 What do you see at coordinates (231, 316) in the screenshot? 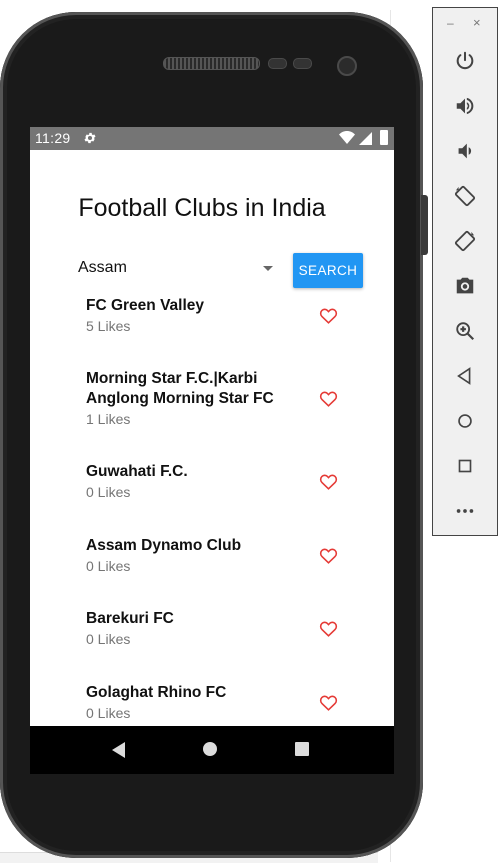
I see `club-list-item: FC Green Valley 5 Likes` at bounding box center [231, 316].